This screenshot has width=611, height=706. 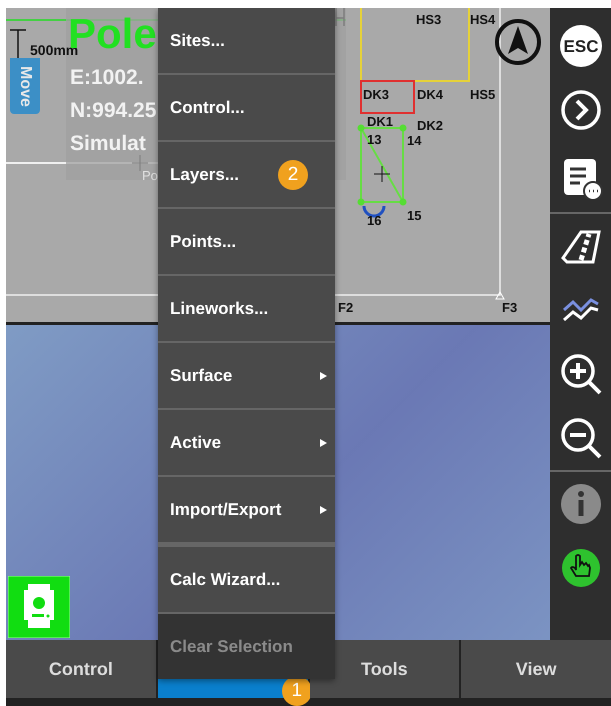 I want to click on crosshair-icon, so click(x=382, y=174).